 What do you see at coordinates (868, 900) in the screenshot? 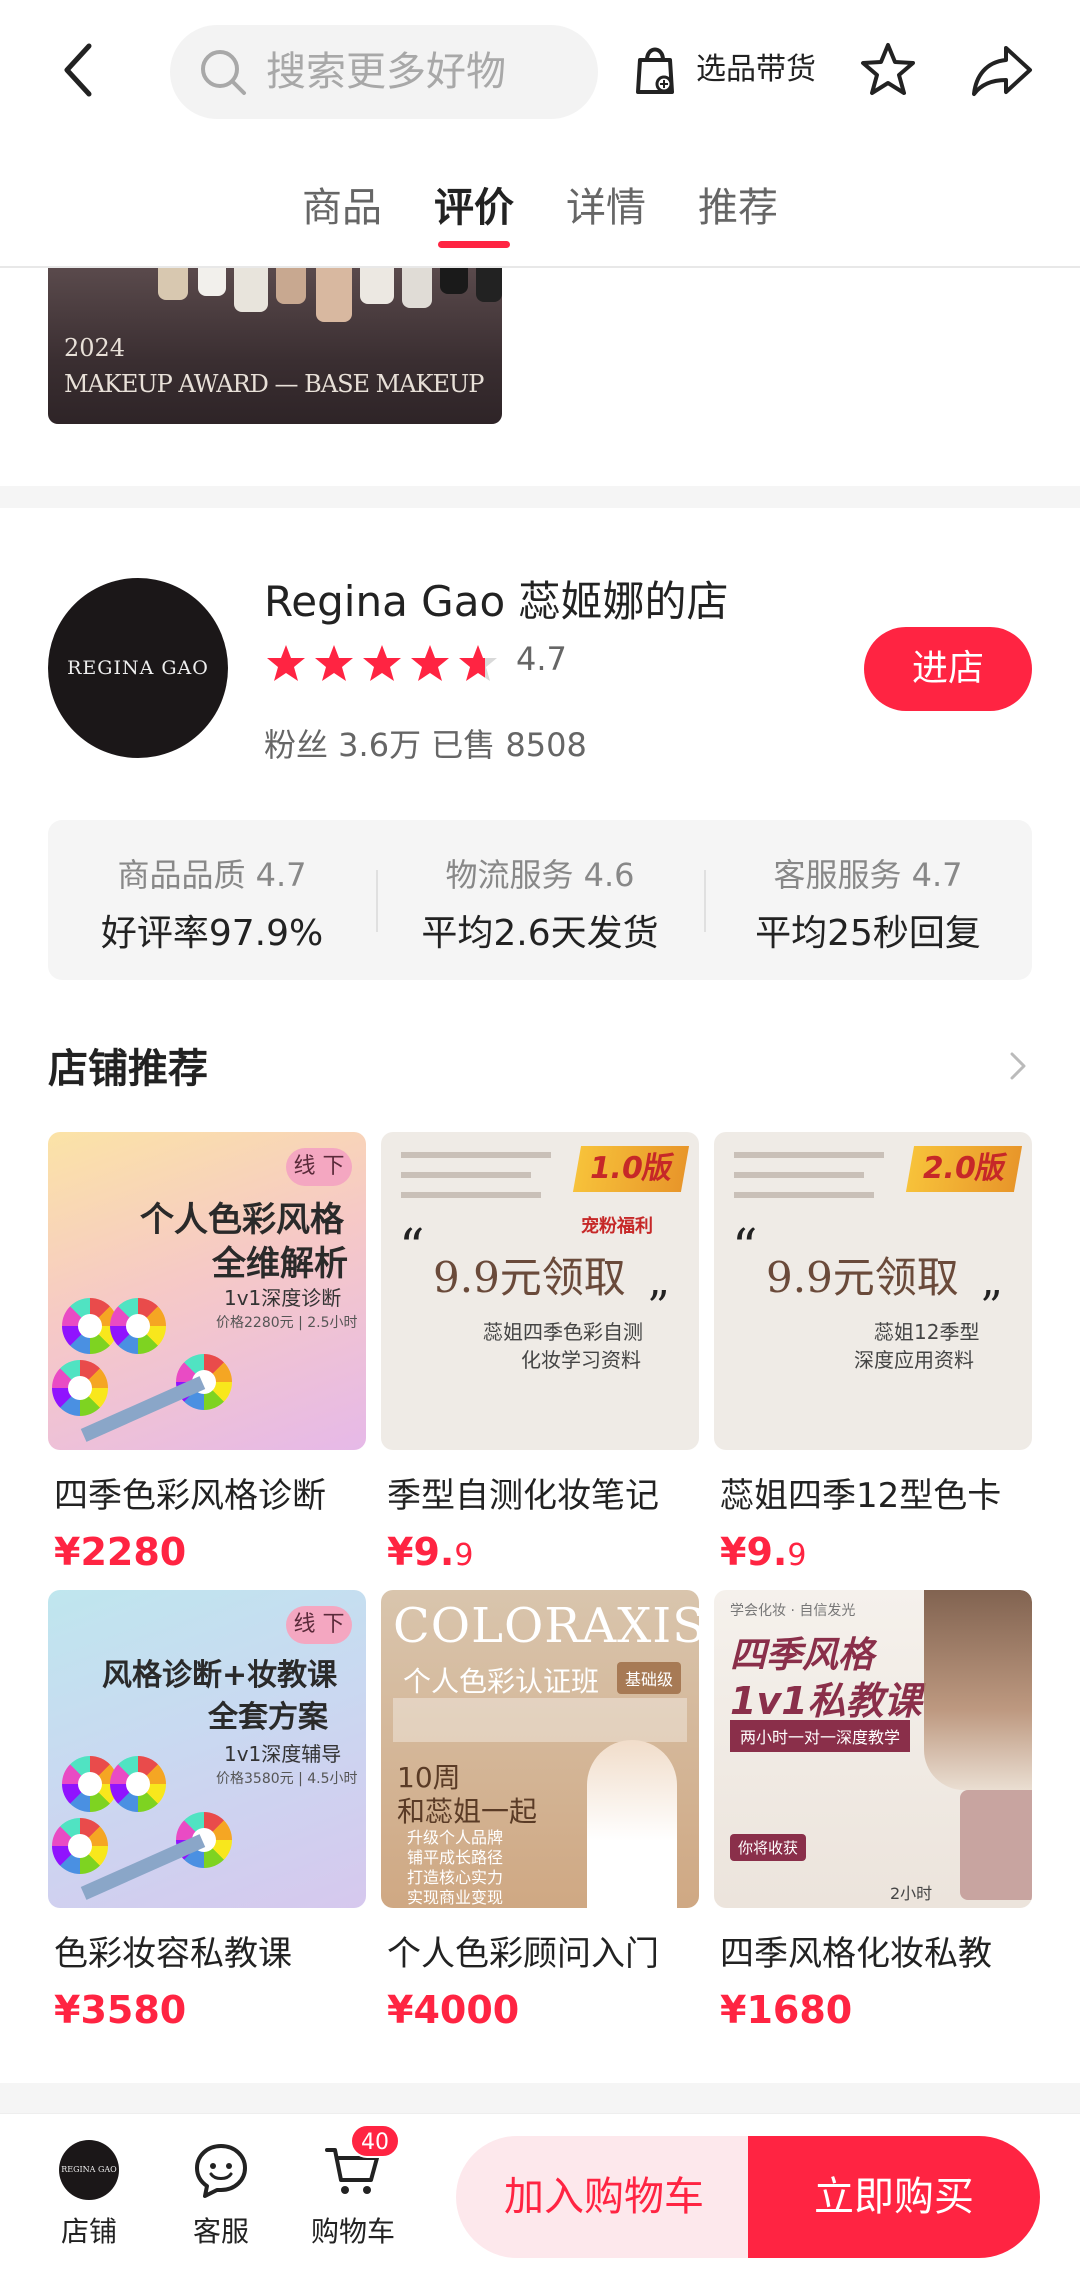
I see `metric-service: 客服服务 4.7 平均25秒回复` at bounding box center [868, 900].